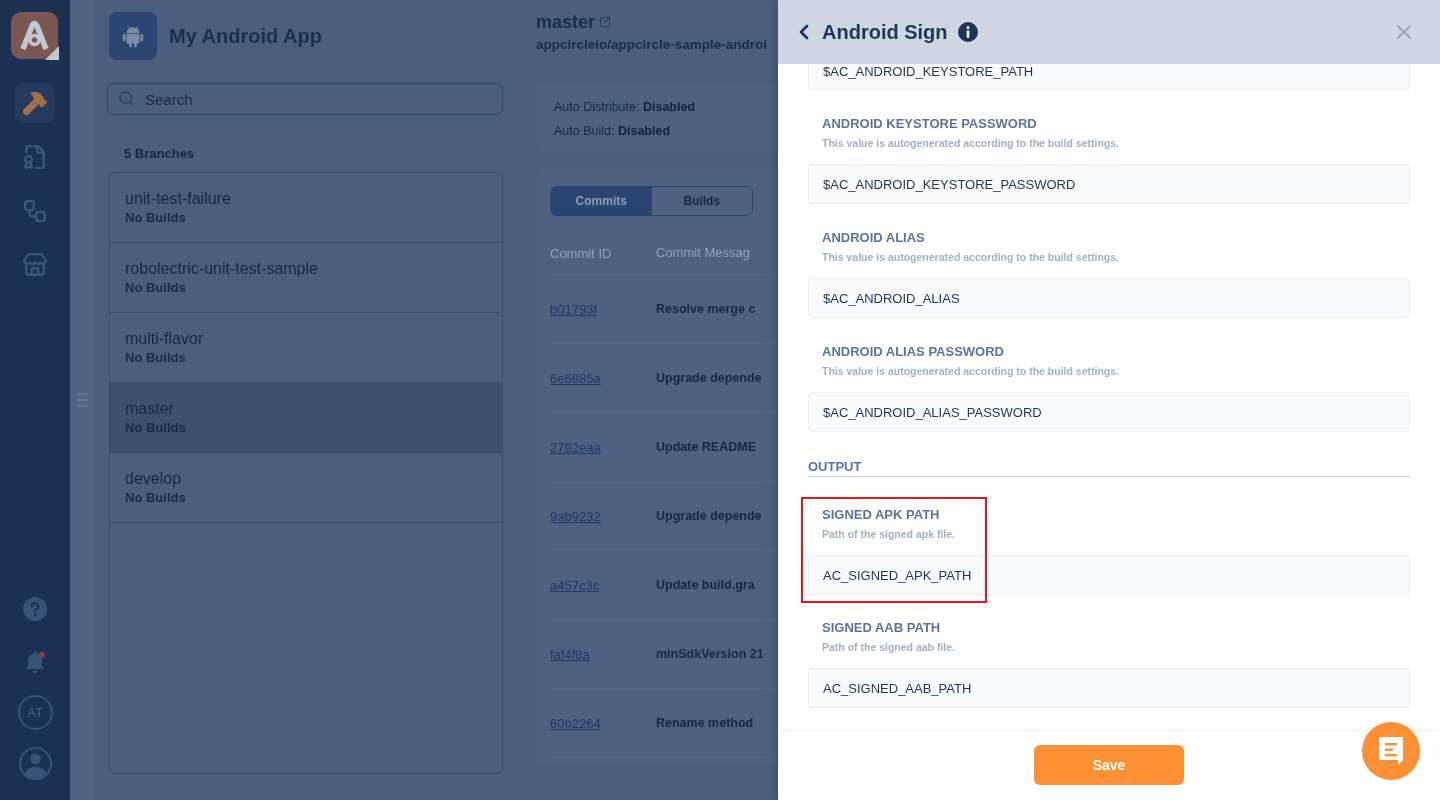 This screenshot has width=1440, height=800. Describe the element at coordinates (705, 723) in the screenshot. I see `commit-message: Rename method` at that location.